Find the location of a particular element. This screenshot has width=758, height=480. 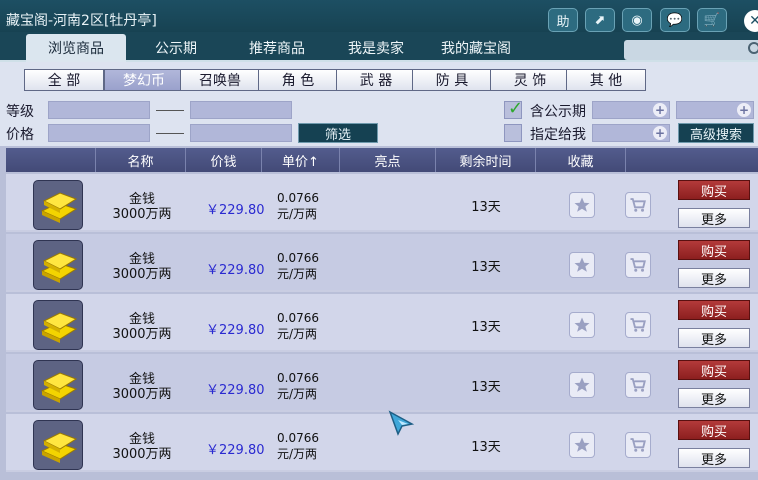

help-icon: 助 is located at coordinates (563, 20).